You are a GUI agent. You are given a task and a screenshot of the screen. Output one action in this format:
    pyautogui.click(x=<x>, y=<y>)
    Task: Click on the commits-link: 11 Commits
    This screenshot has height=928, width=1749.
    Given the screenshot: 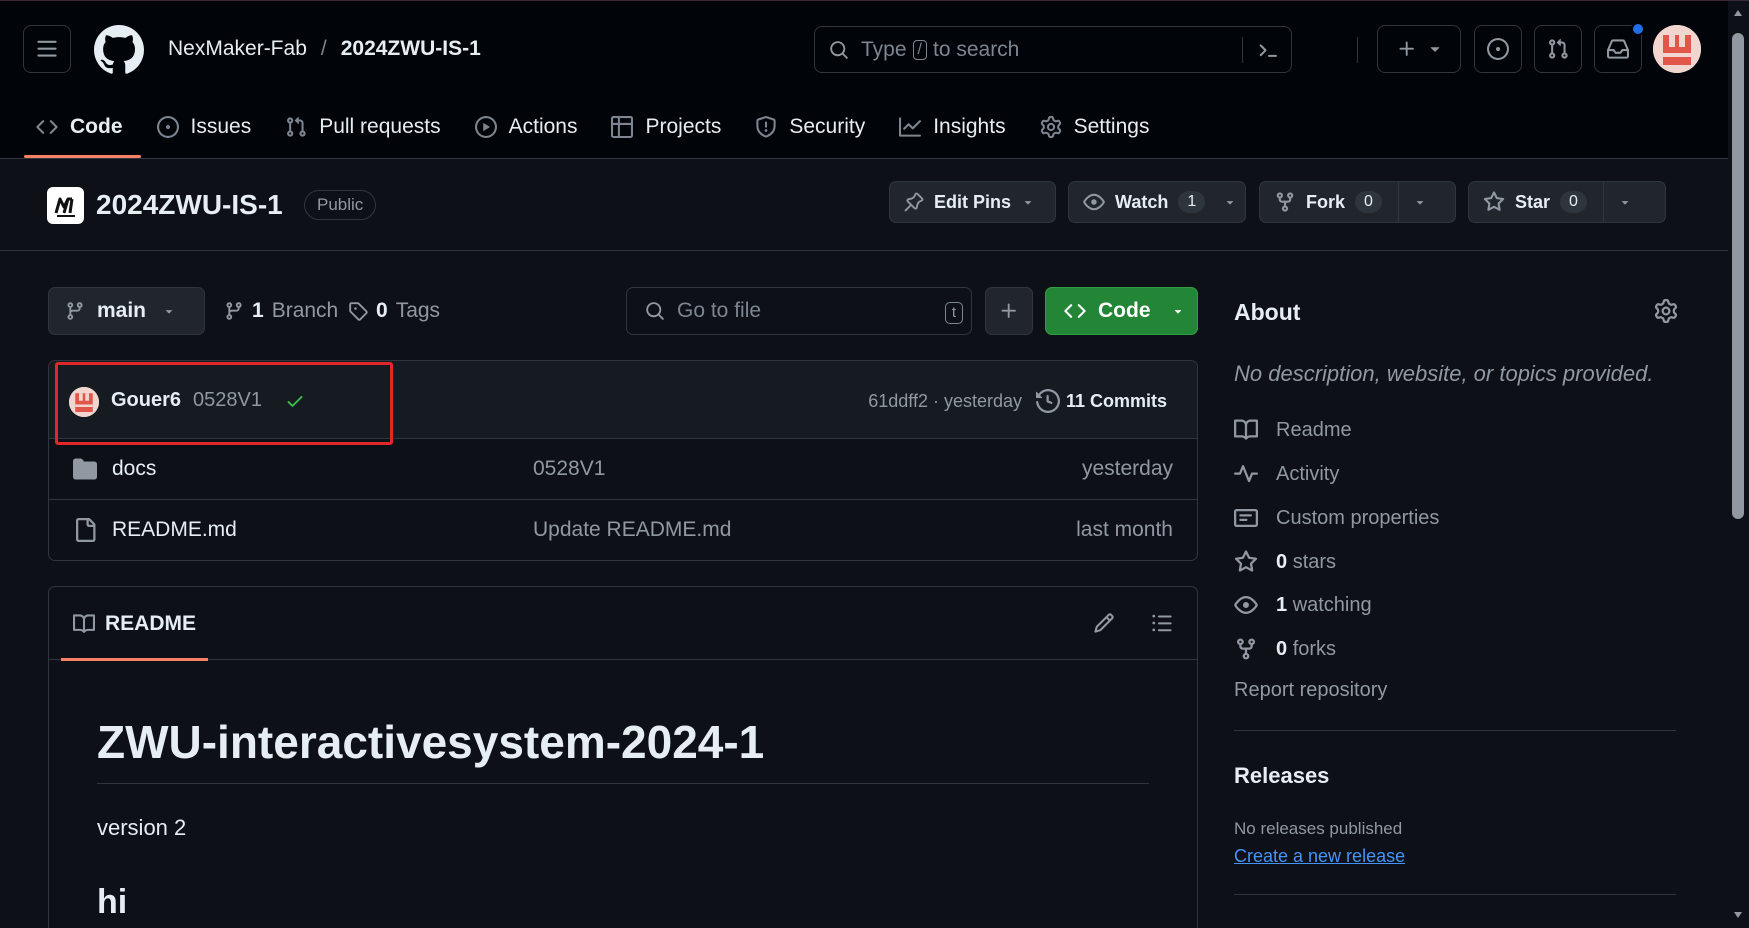 What is the action you would take?
    pyautogui.click(x=1101, y=401)
    